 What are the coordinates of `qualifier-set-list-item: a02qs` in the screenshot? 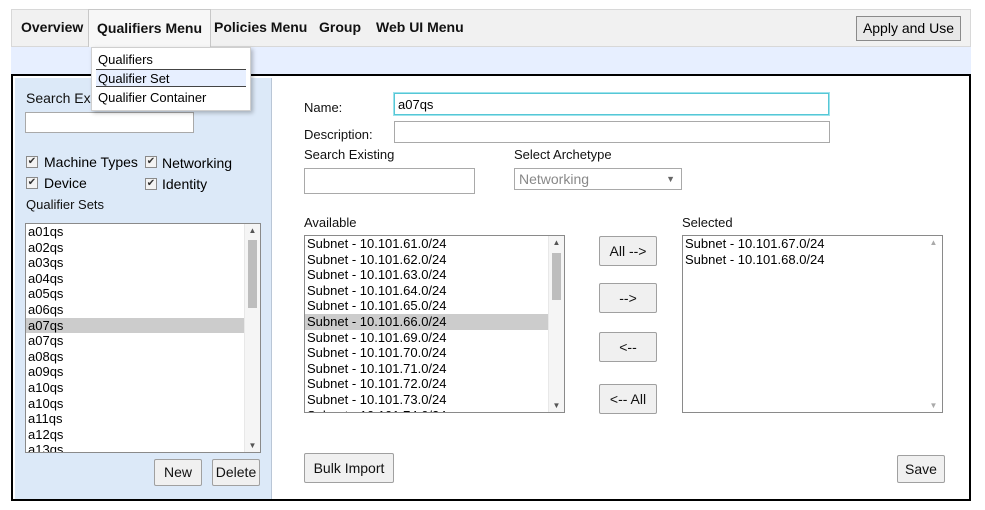 It's located at (143, 248).